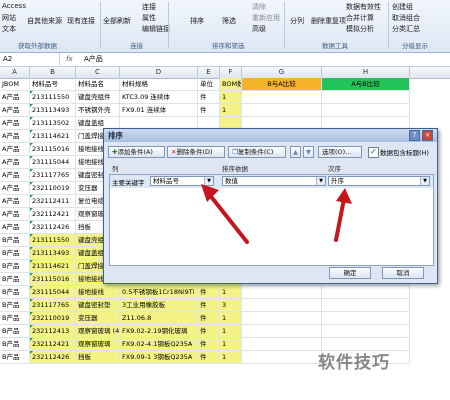 The height and width of the screenshot is (400, 450). Describe the element at coordinates (53, 201) in the screenshot. I see `cell: 232112411` at that location.